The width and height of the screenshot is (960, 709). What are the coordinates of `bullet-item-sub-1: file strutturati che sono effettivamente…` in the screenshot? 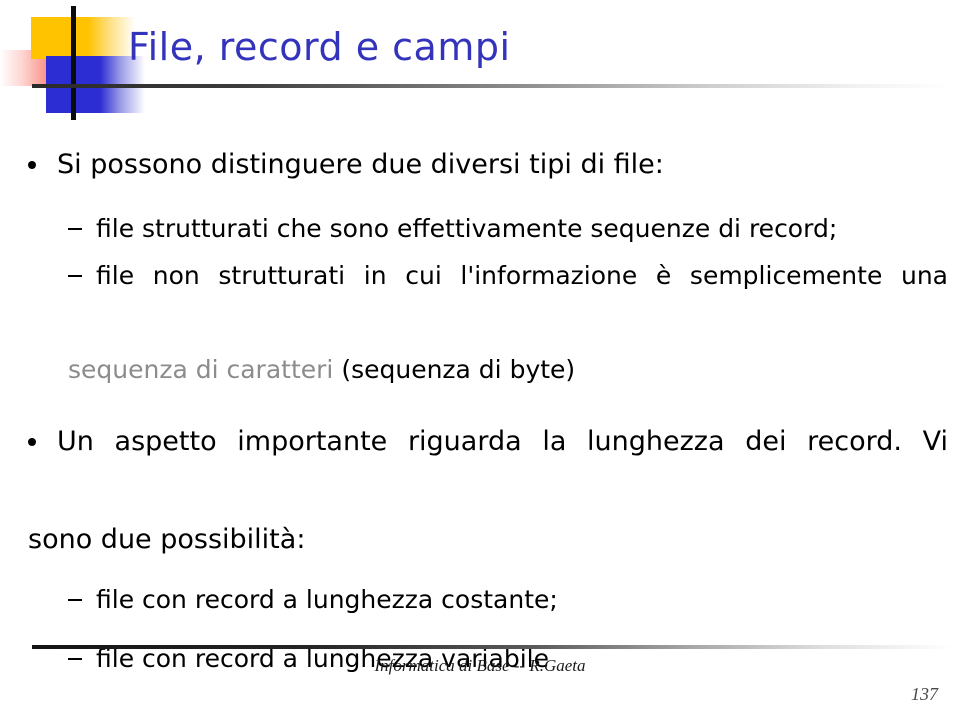 It's located at (480, 228).